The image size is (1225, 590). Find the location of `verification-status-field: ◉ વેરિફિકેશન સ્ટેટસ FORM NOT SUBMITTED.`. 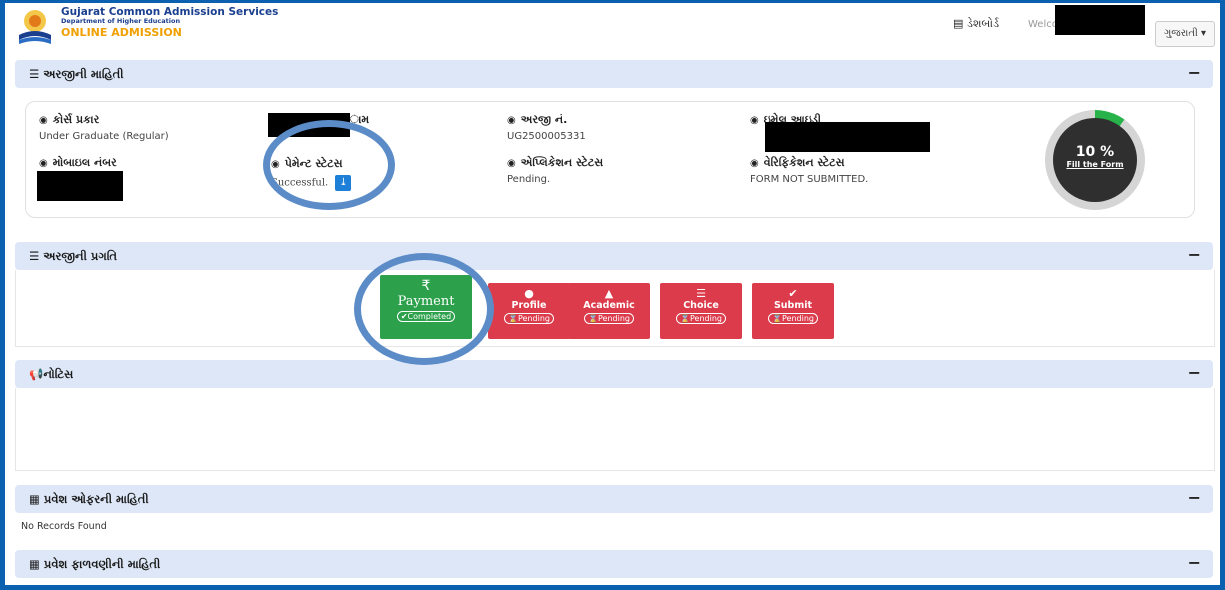

verification-status-field: ◉ વેરિફિકેશન સ્ટેટસ FORM NOT SUBMITTED. is located at coordinates (809, 170).